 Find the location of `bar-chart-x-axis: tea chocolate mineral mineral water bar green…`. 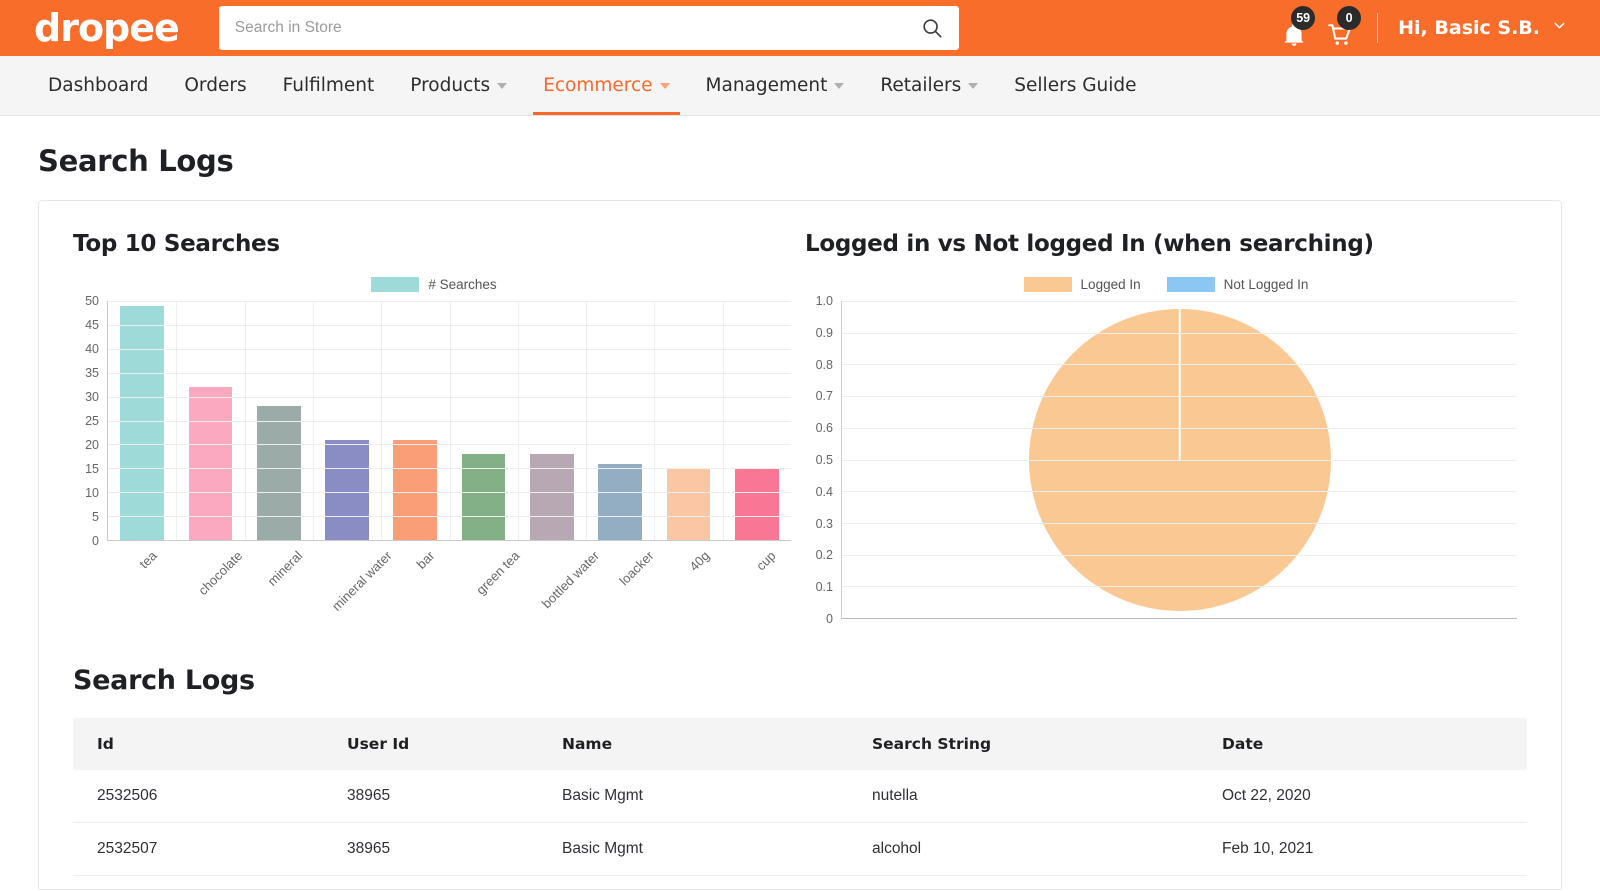

bar-chart-x-axis: tea chocolate mineral mineral water bar green… is located at coordinates (449, 578).